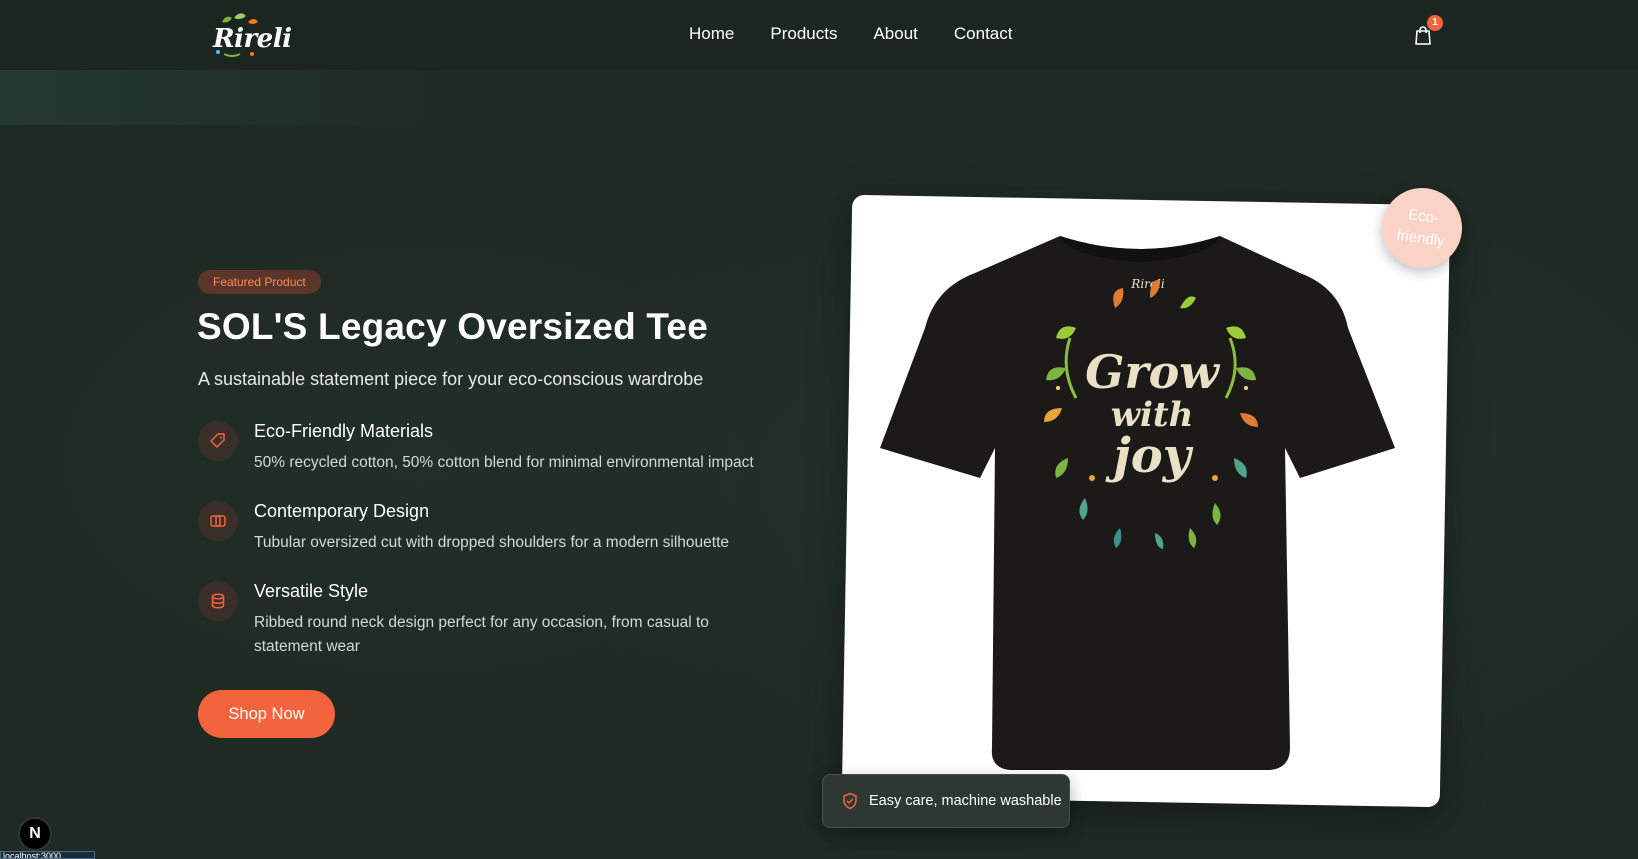 Image resolution: width=1638 pixels, height=859 pixels. I want to click on header-glow, so click(230, 97).